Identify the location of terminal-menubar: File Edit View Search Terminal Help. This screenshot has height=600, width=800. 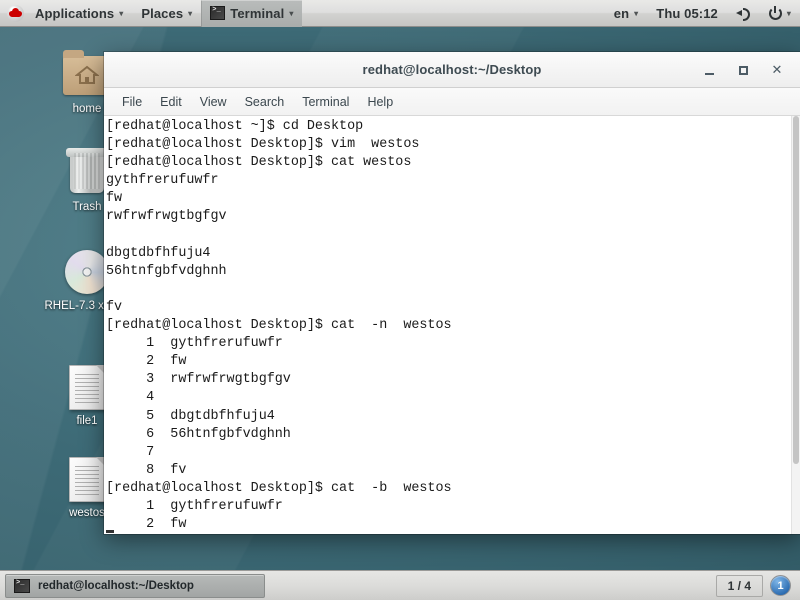
(452, 102).